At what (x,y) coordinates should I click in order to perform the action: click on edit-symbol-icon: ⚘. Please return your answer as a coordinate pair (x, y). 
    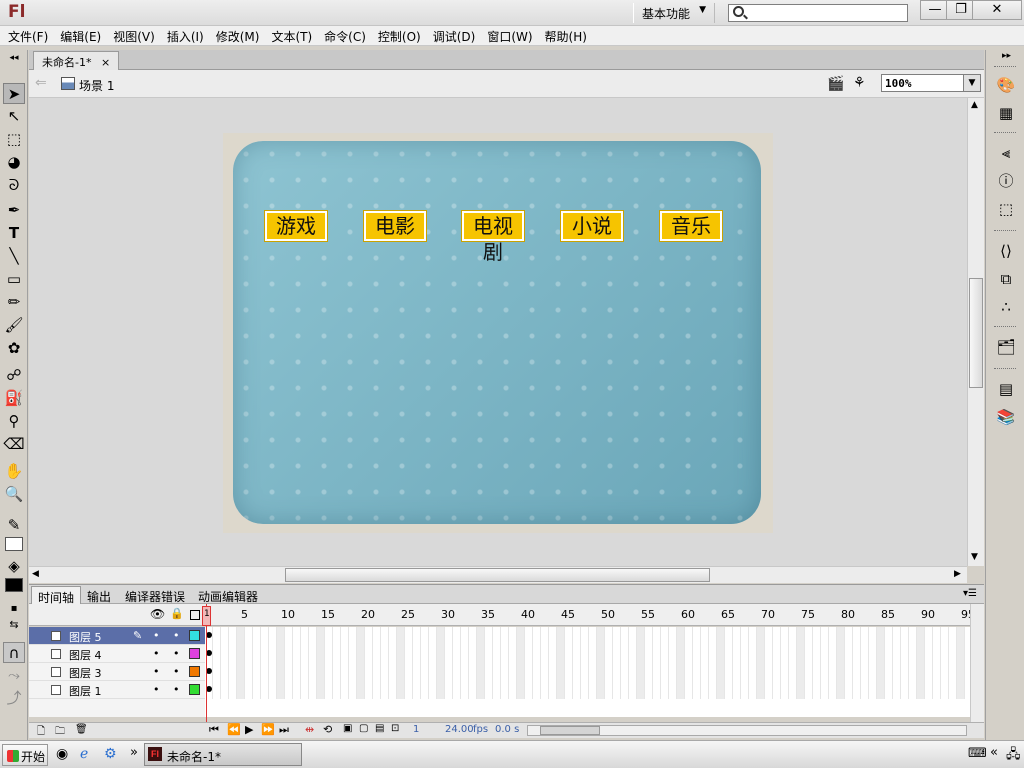
    Looking at the image, I should click on (859, 83).